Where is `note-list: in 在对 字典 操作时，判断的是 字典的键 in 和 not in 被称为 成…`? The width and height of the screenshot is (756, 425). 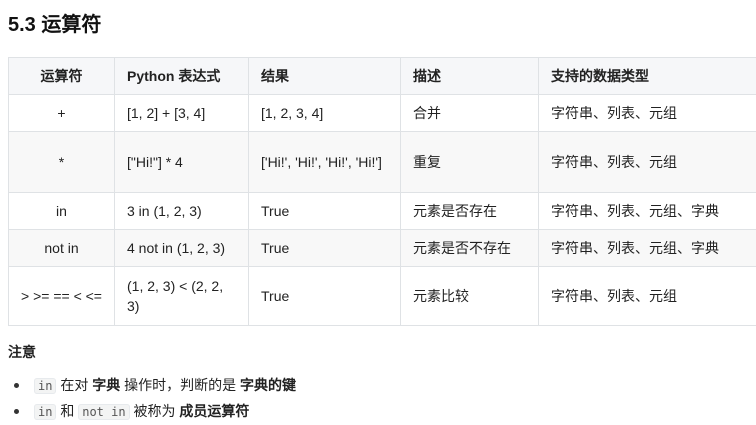
note-list: in 在对 字典 操作时，判断的是 字典的键 in 和 not in 被称为 成… is located at coordinates (152, 398).